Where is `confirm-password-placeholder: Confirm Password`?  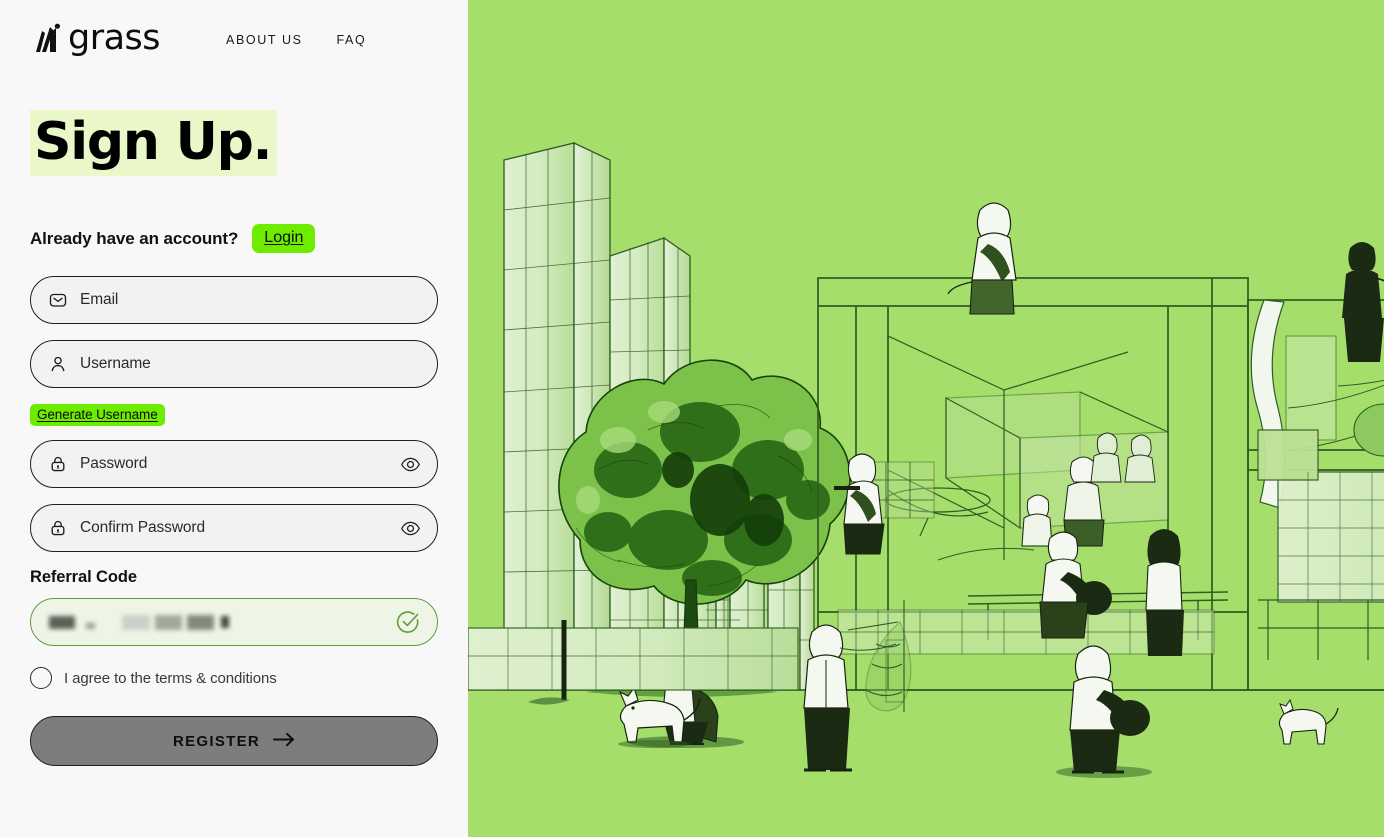 confirm-password-placeholder: Confirm Password is located at coordinates (143, 528).